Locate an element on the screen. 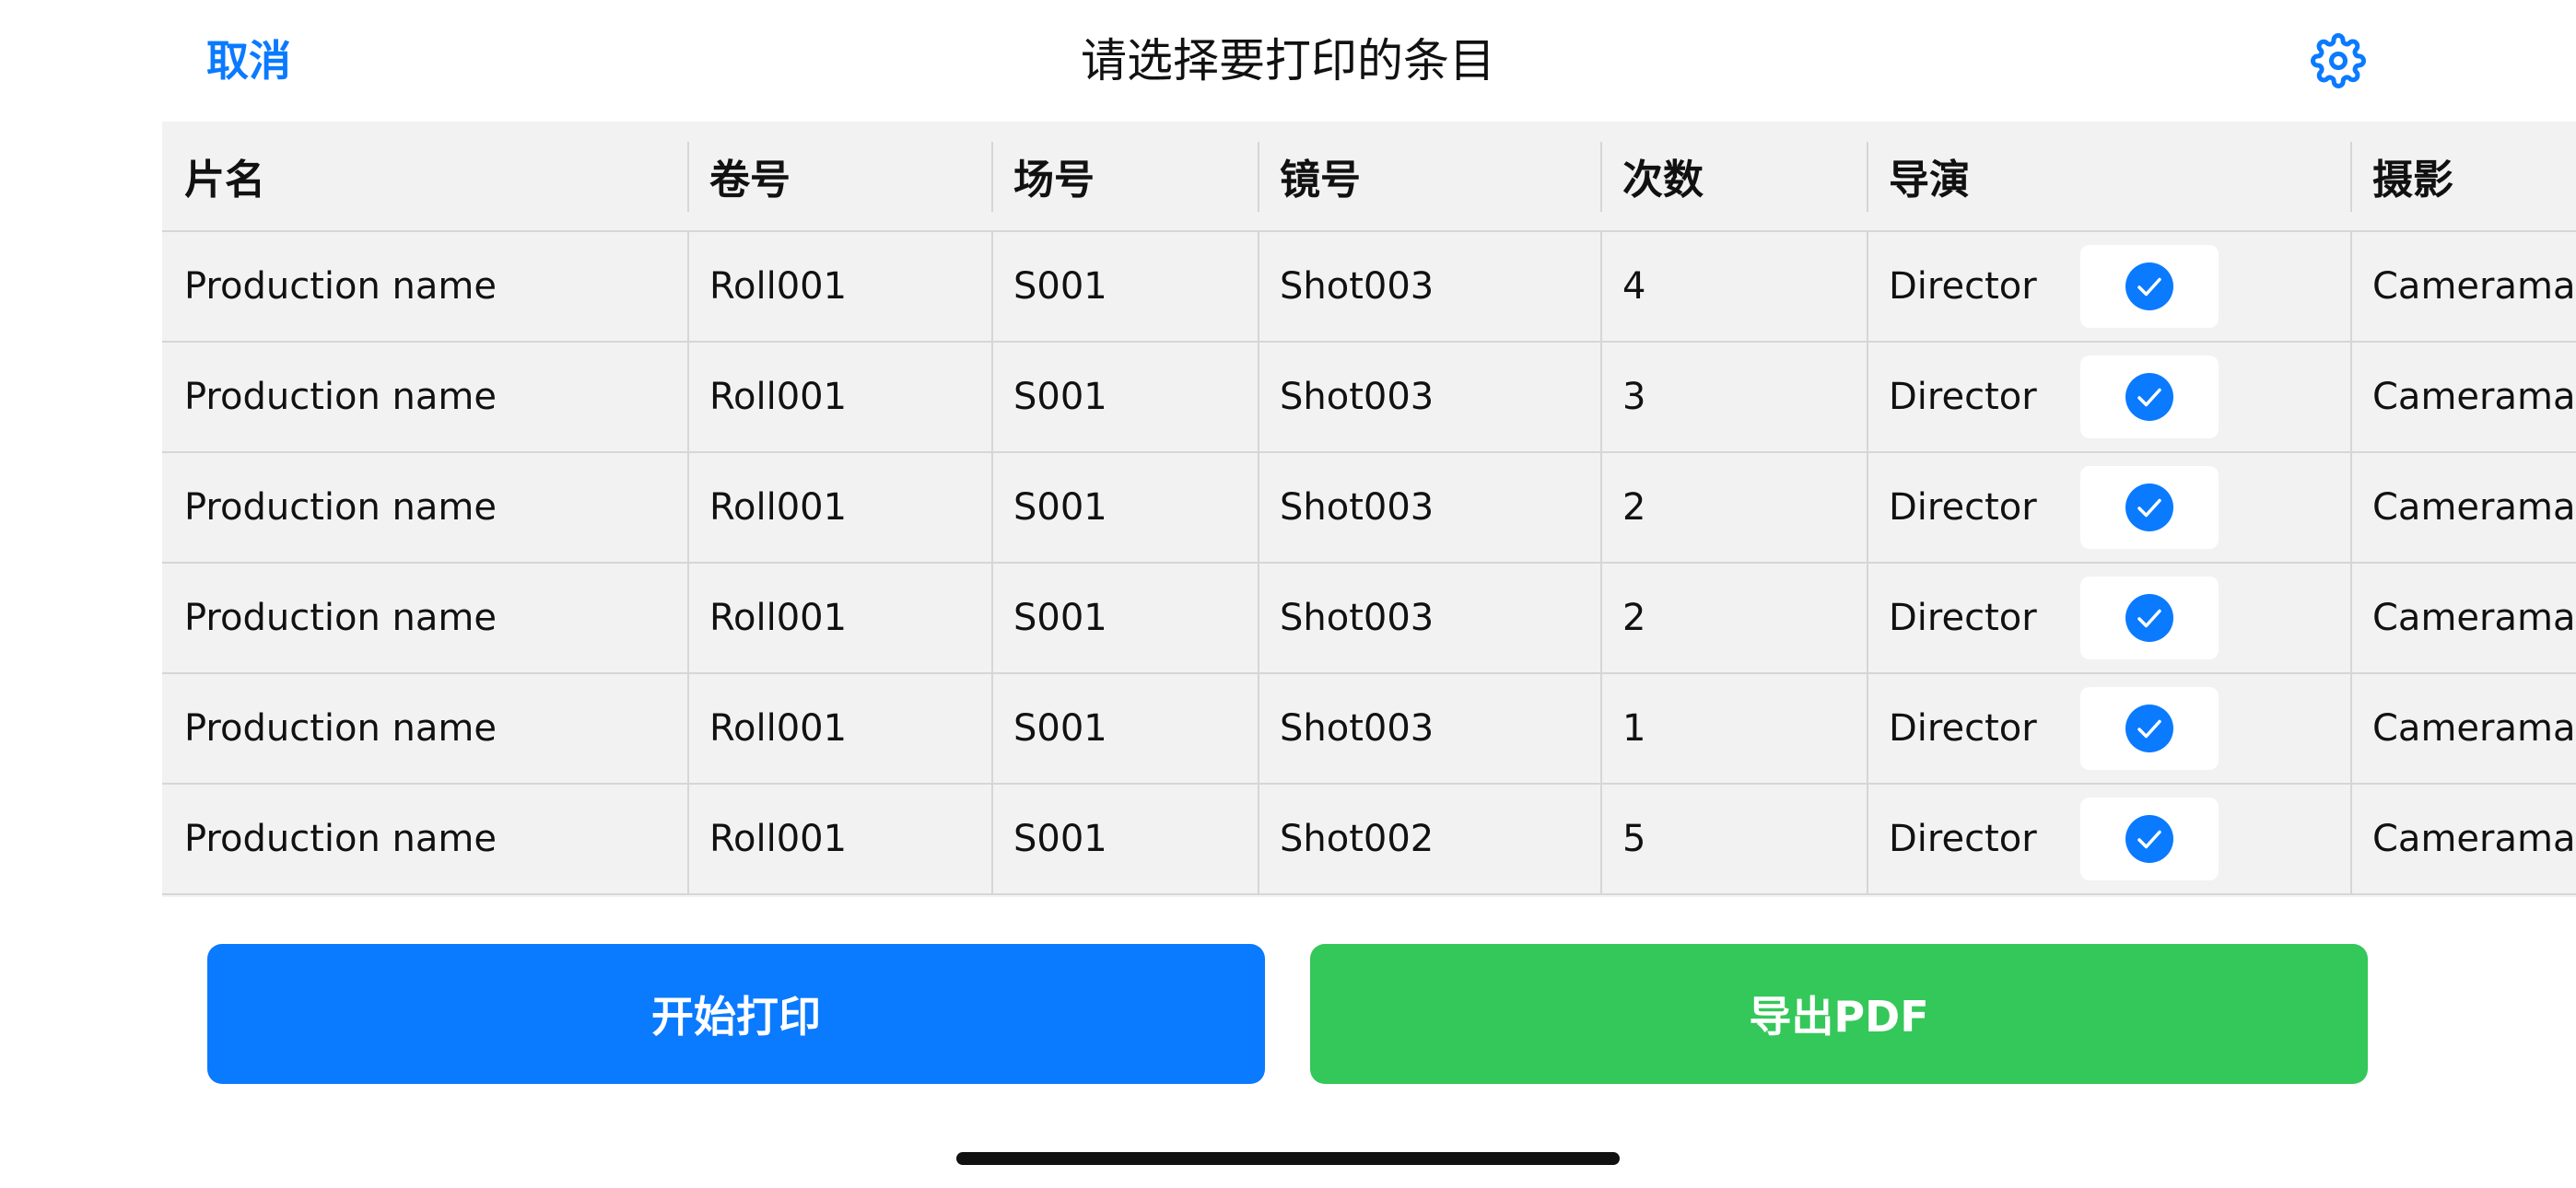 Image resolution: width=2576 pixels, height=1188 pixels. cell-shot: Shot002 is located at coordinates (1357, 839).